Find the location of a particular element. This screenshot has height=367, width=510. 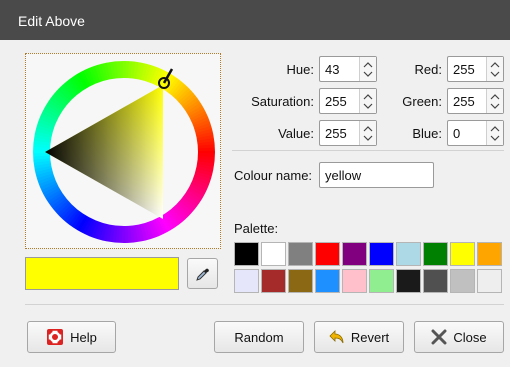

colour-name-input: yellow is located at coordinates (376, 175).